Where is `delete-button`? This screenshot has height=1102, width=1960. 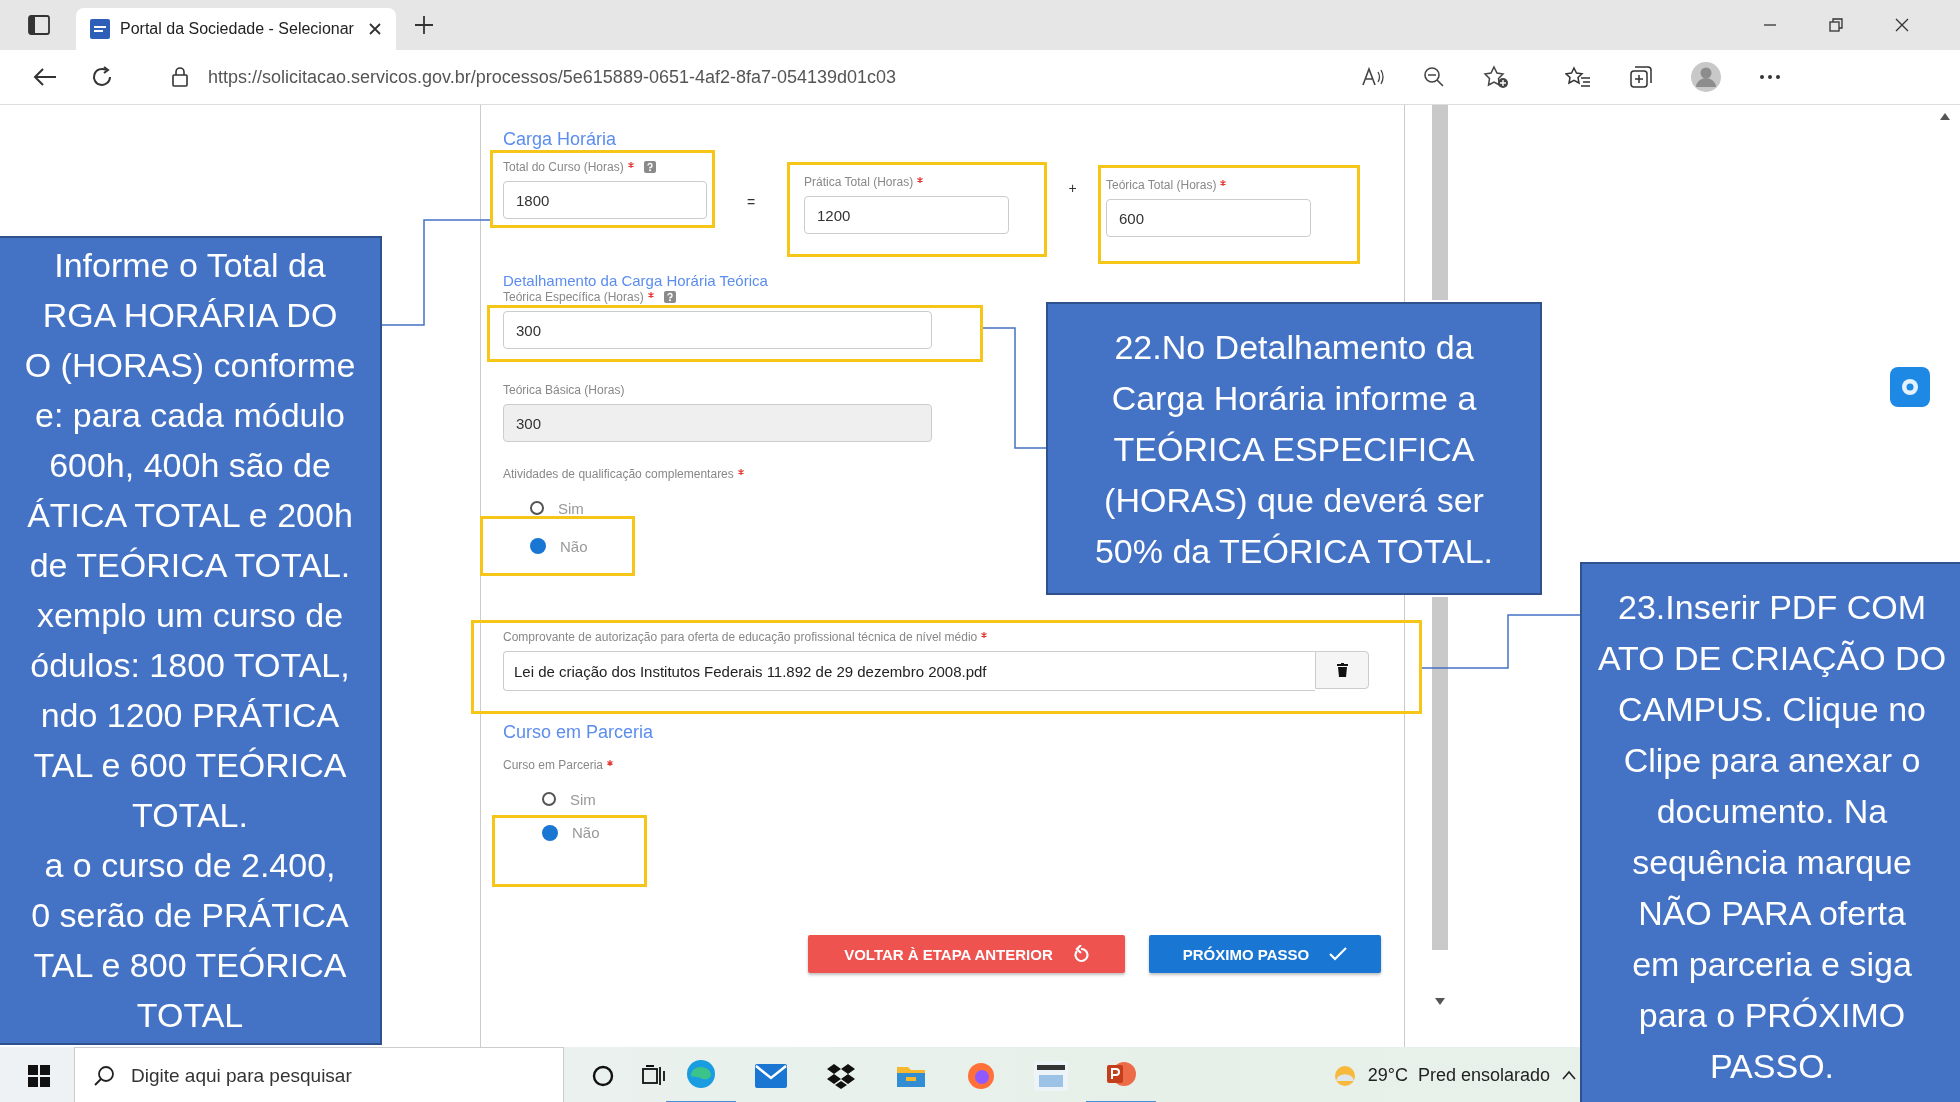 delete-button is located at coordinates (1342, 670).